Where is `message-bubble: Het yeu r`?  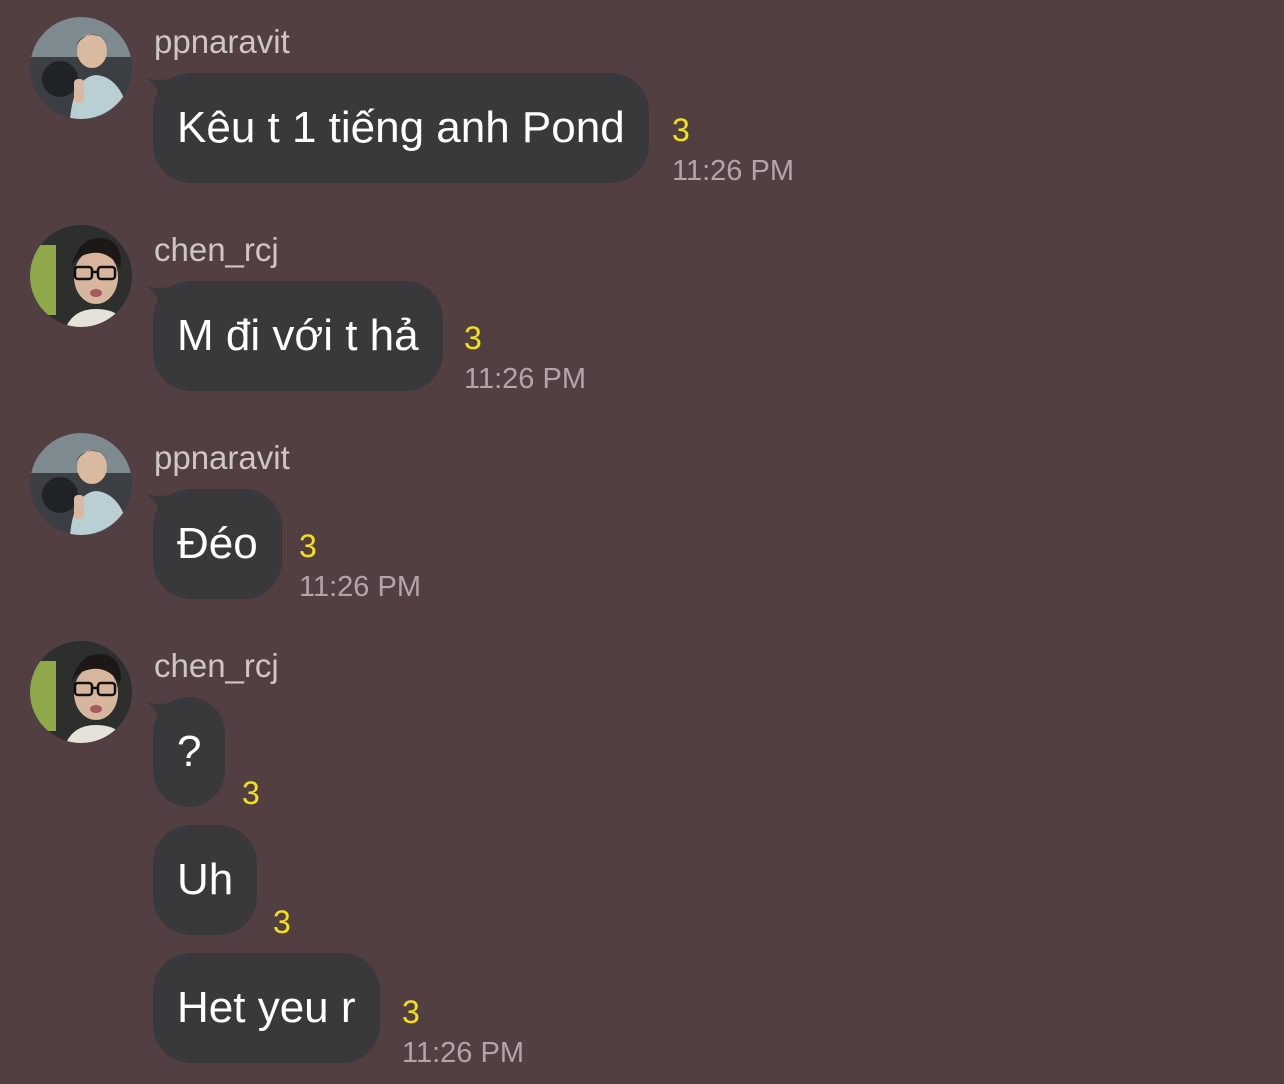
message-bubble: Het yeu r is located at coordinates (266, 1008).